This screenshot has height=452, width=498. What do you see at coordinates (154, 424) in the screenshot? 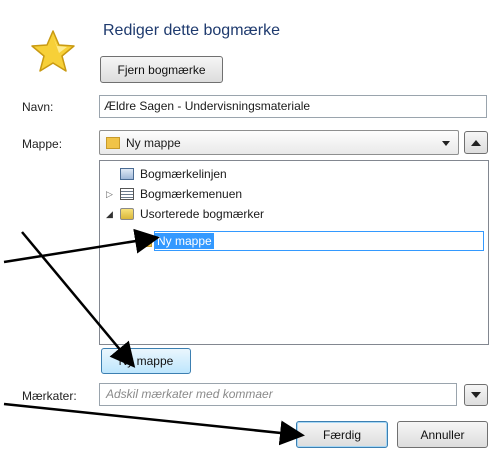
I see `arrow-to-done-button` at bounding box center [154, 424].